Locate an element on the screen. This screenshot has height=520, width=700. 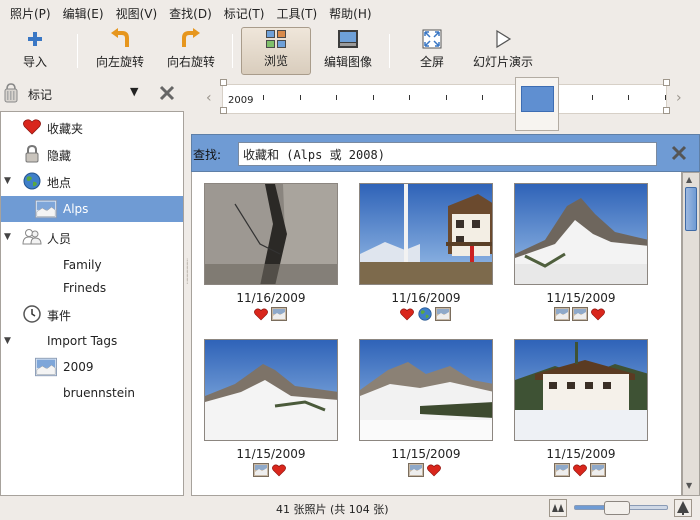
fullscreen-button: 全屏 is located at coordinates (432, 51).